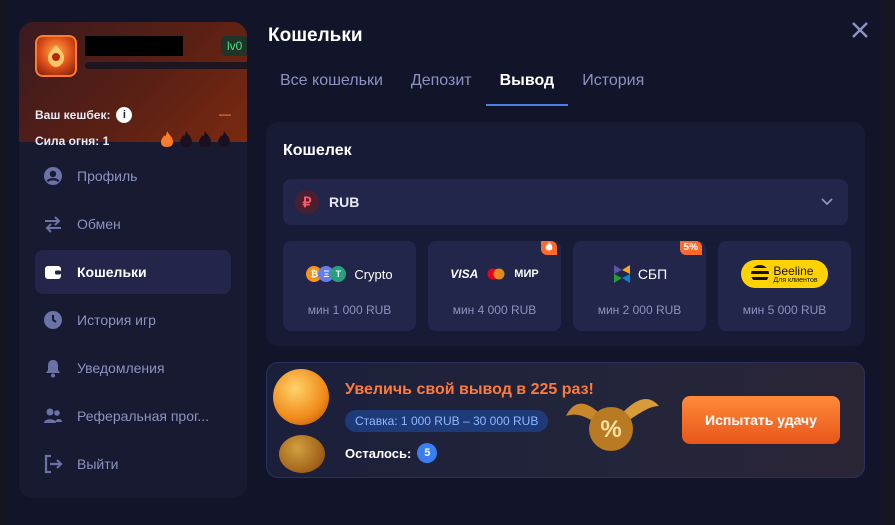 The width and height of the screenshot is (895, 525). What do you see at coordinates (225, 114) in the screenshot?
I see `cashback-value: —` at bounding box center [225, 114].